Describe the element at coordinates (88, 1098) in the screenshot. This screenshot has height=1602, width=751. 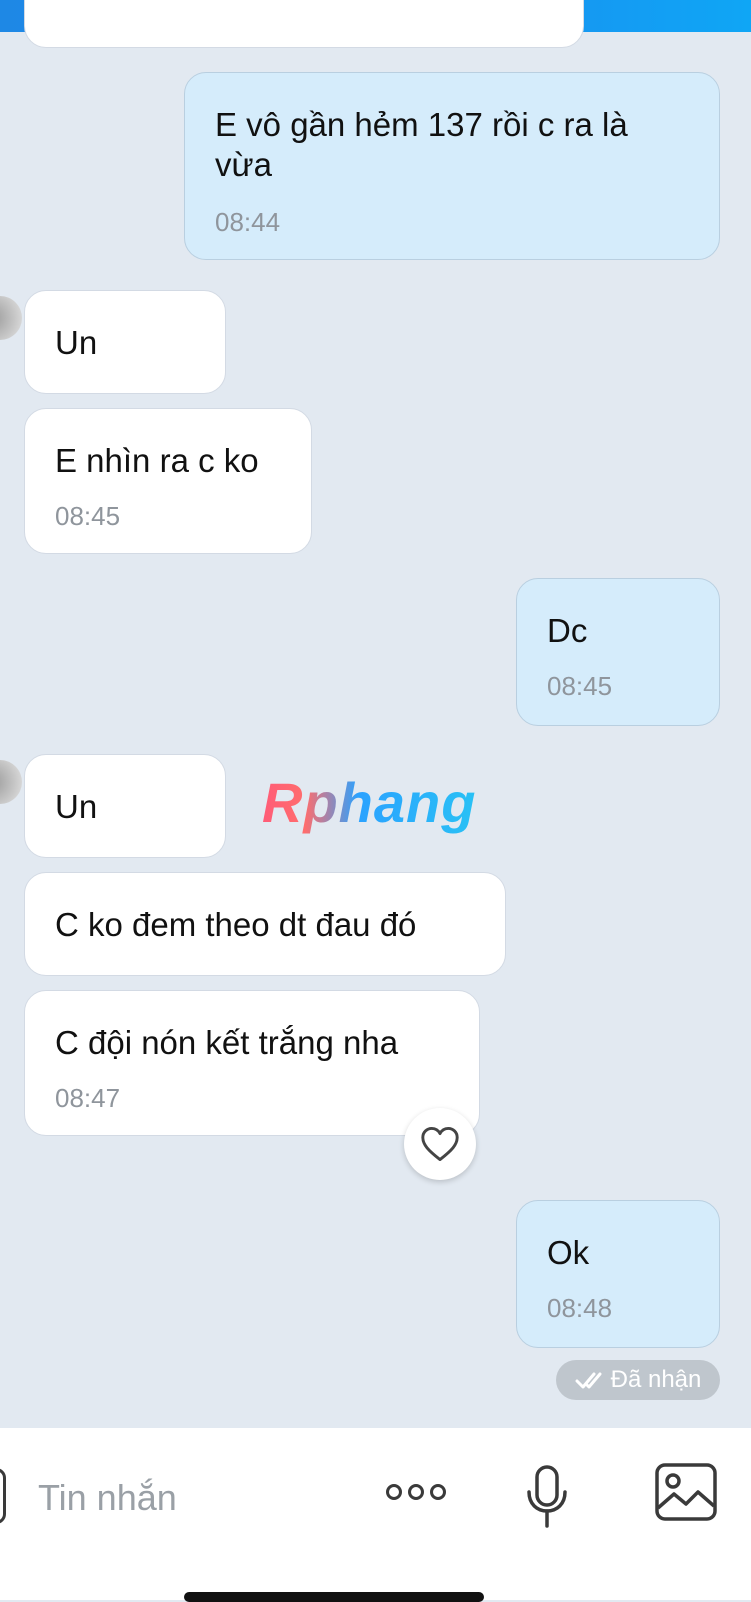
I see `message-time: 08:47` at that location.